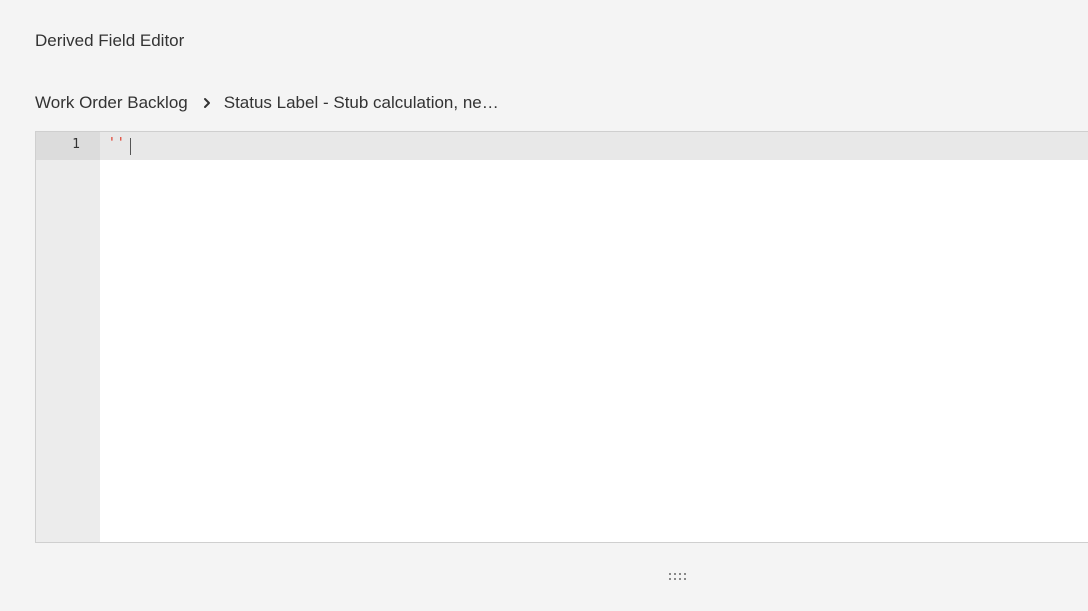 Image resolution: width=1088 pixels, height=611 pixels. I want to click on breadcrumb-parent-link: Work Order Backlog, so click(111, 103).